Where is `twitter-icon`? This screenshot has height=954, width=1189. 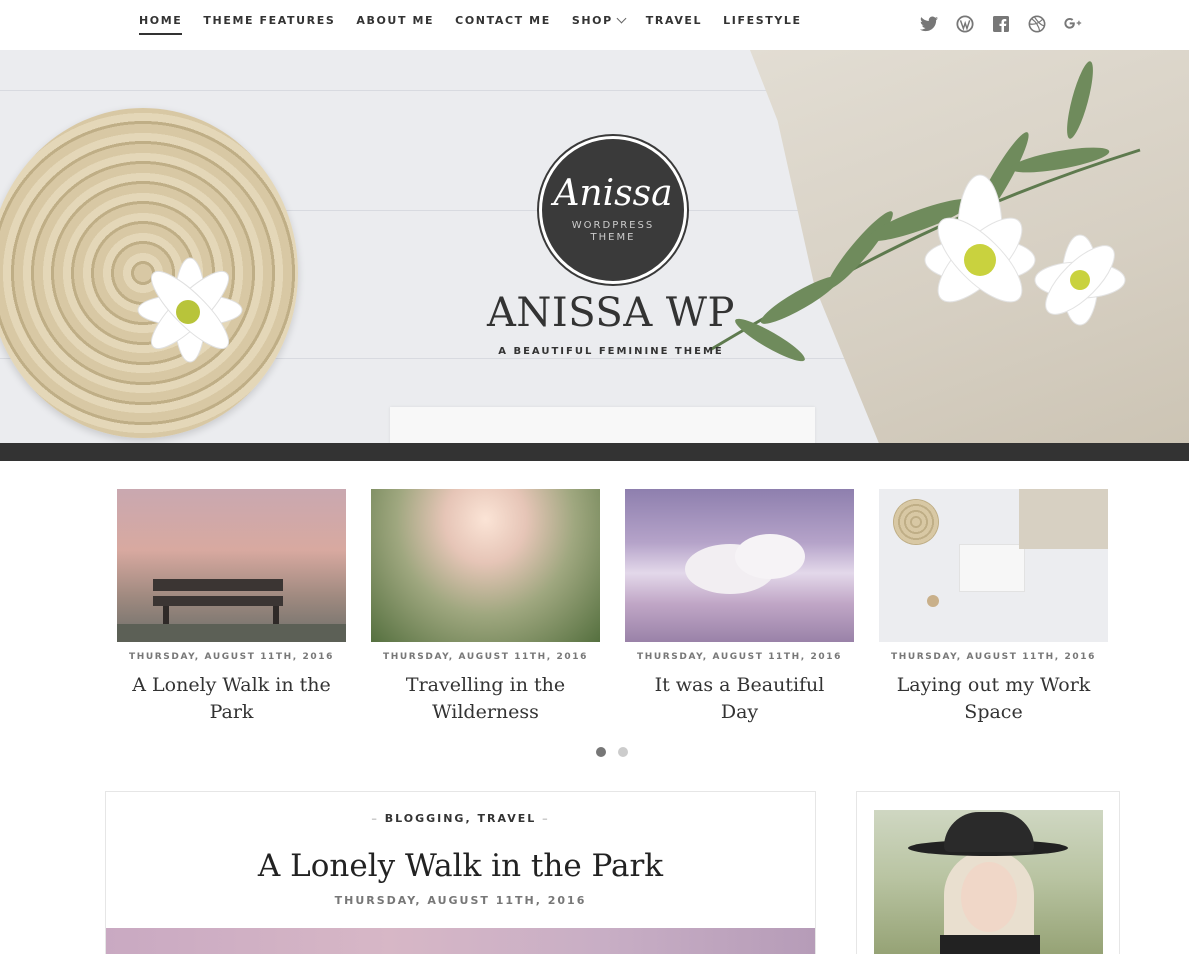 twitter-icon is located at coordinates (929, 24).